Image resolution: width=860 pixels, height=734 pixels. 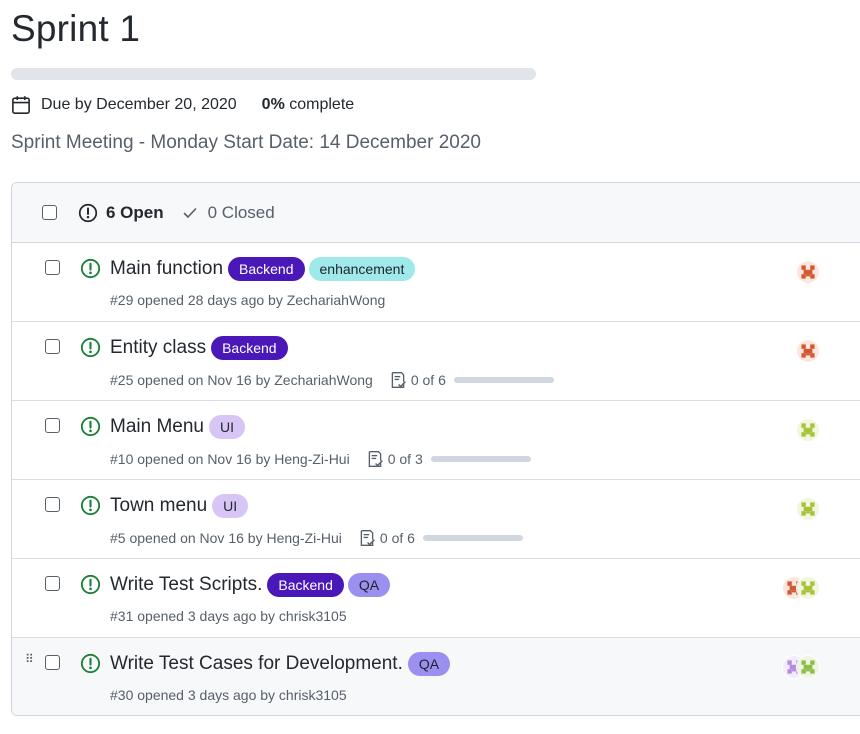 What do you see at coordinates (362, 269) in the screenshot?
I see `label-enhancement: enhancement` at bounding box center [362, 269].